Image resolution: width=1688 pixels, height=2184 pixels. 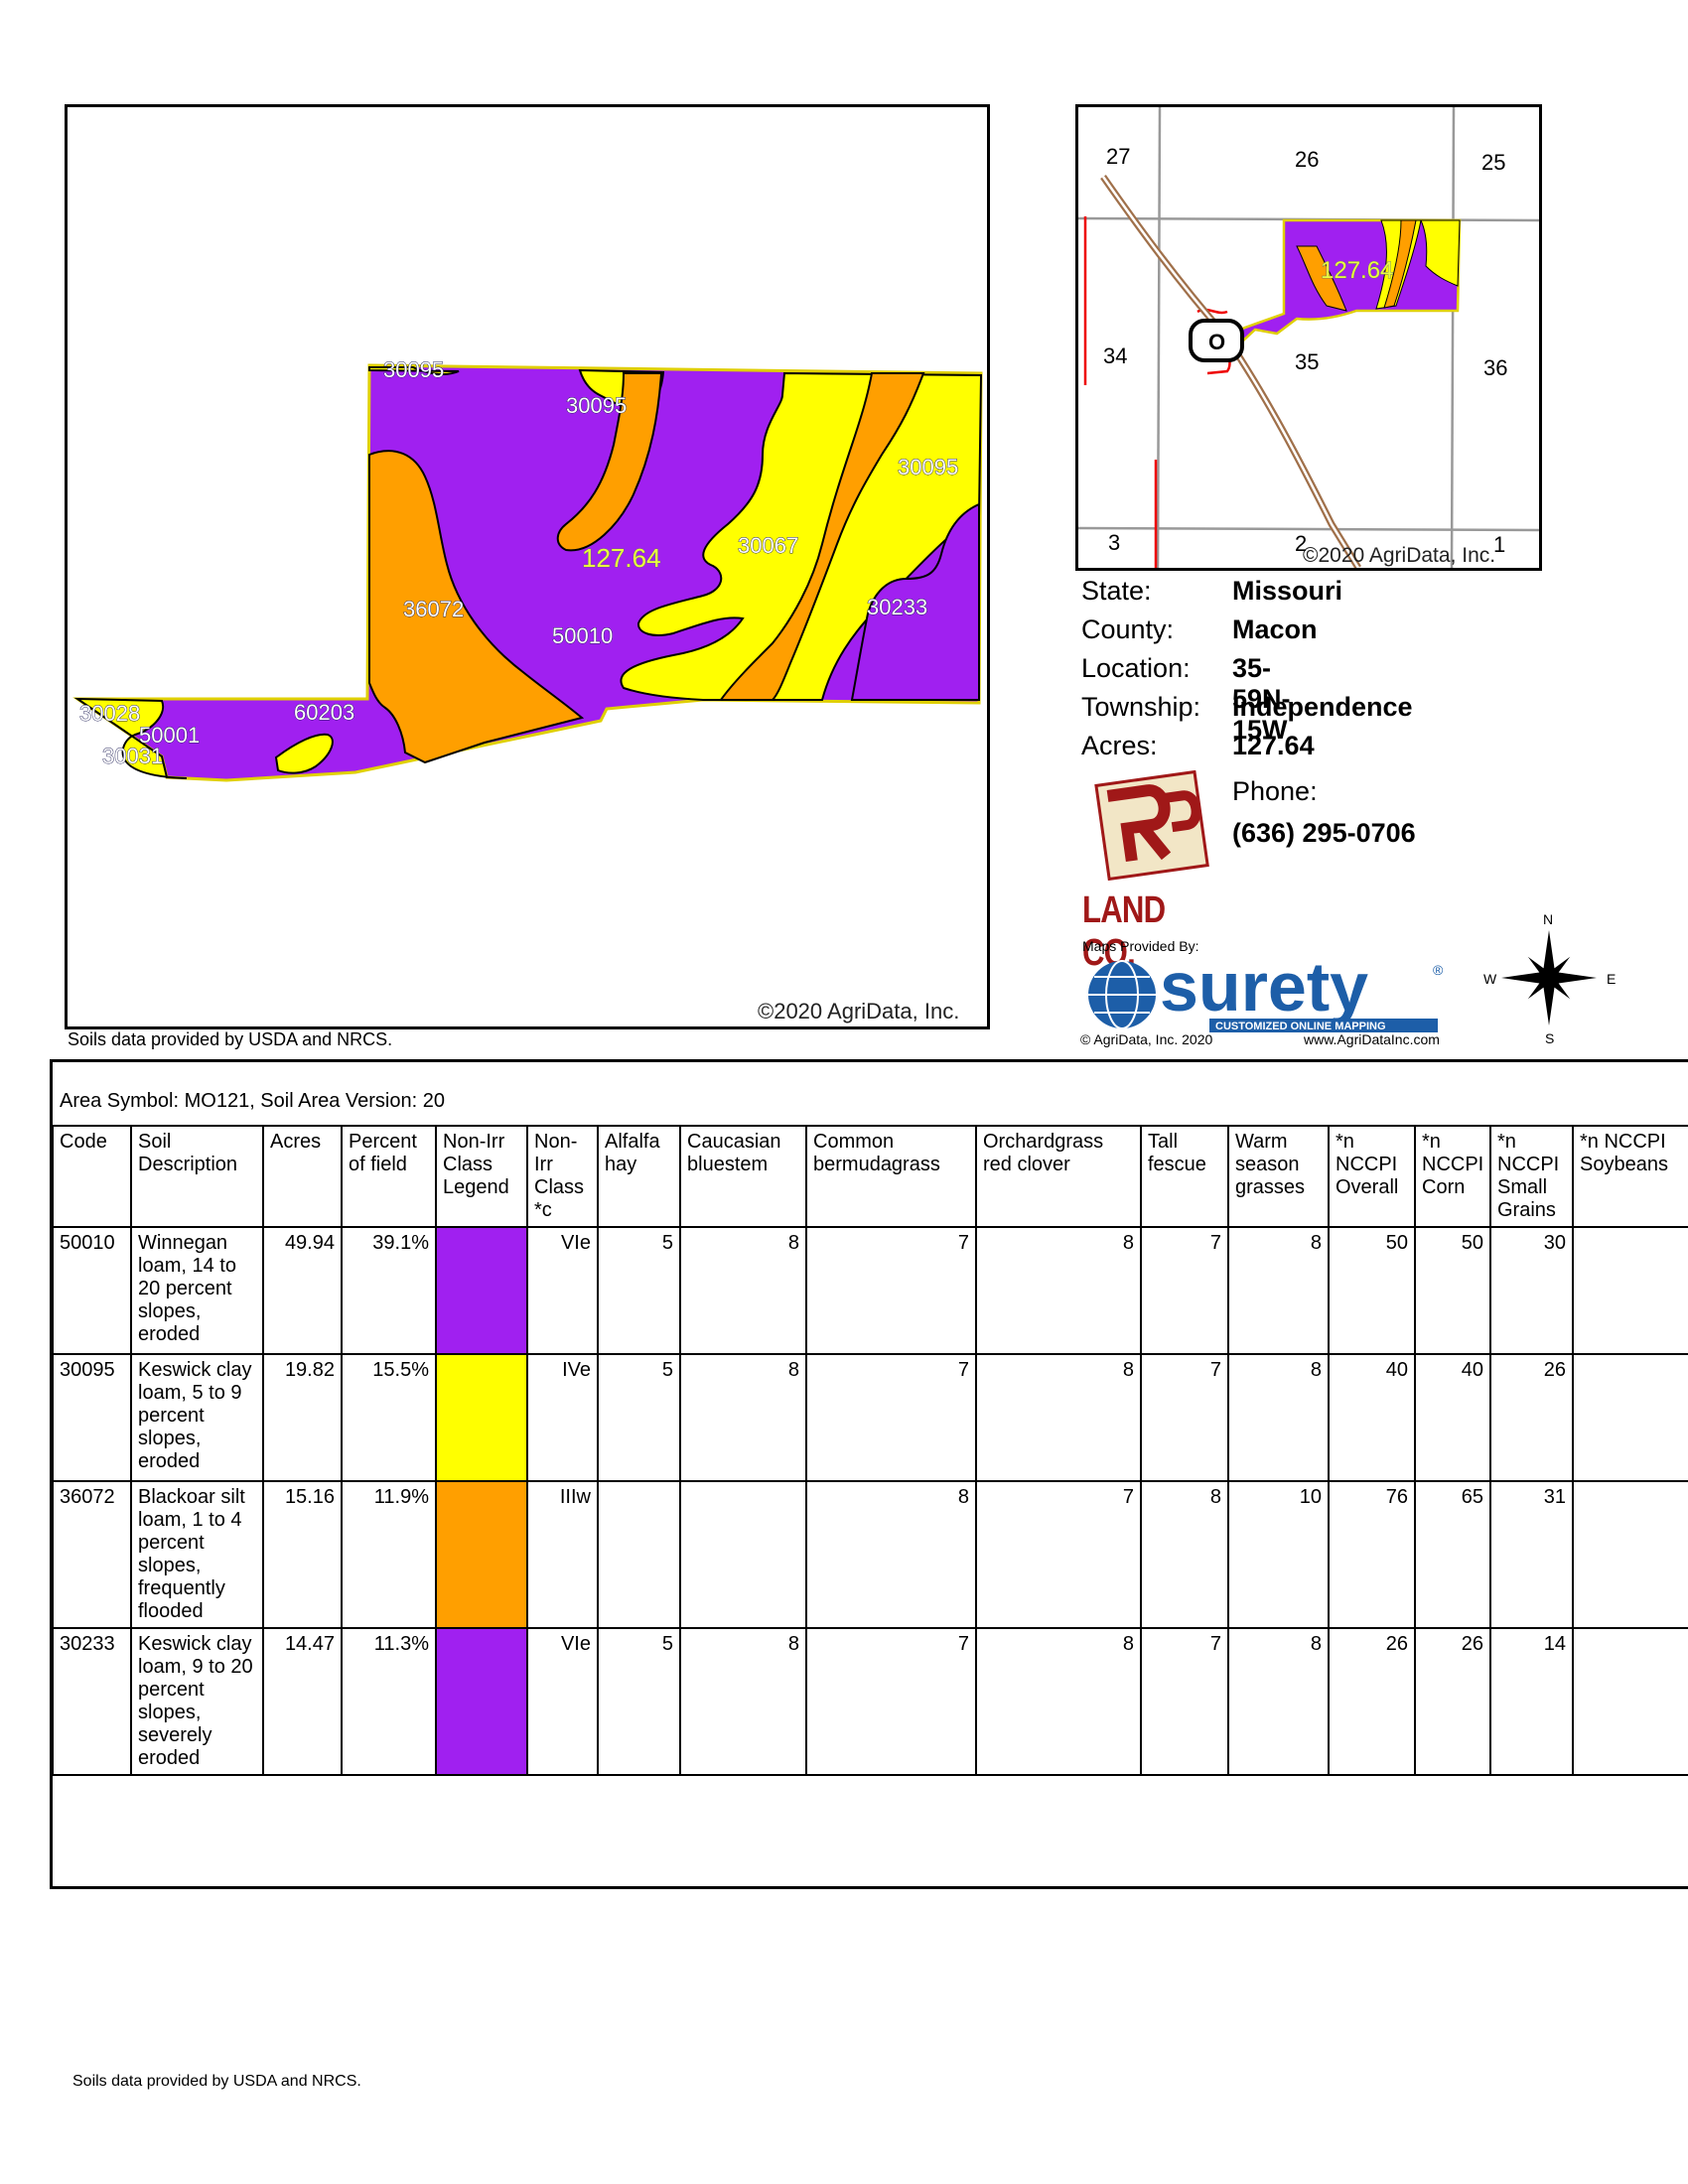 What do you see at coordinates (891, 1554) in the screenshot?
I see `cell-bermuda: 8` at bounding box center [891, 1554].